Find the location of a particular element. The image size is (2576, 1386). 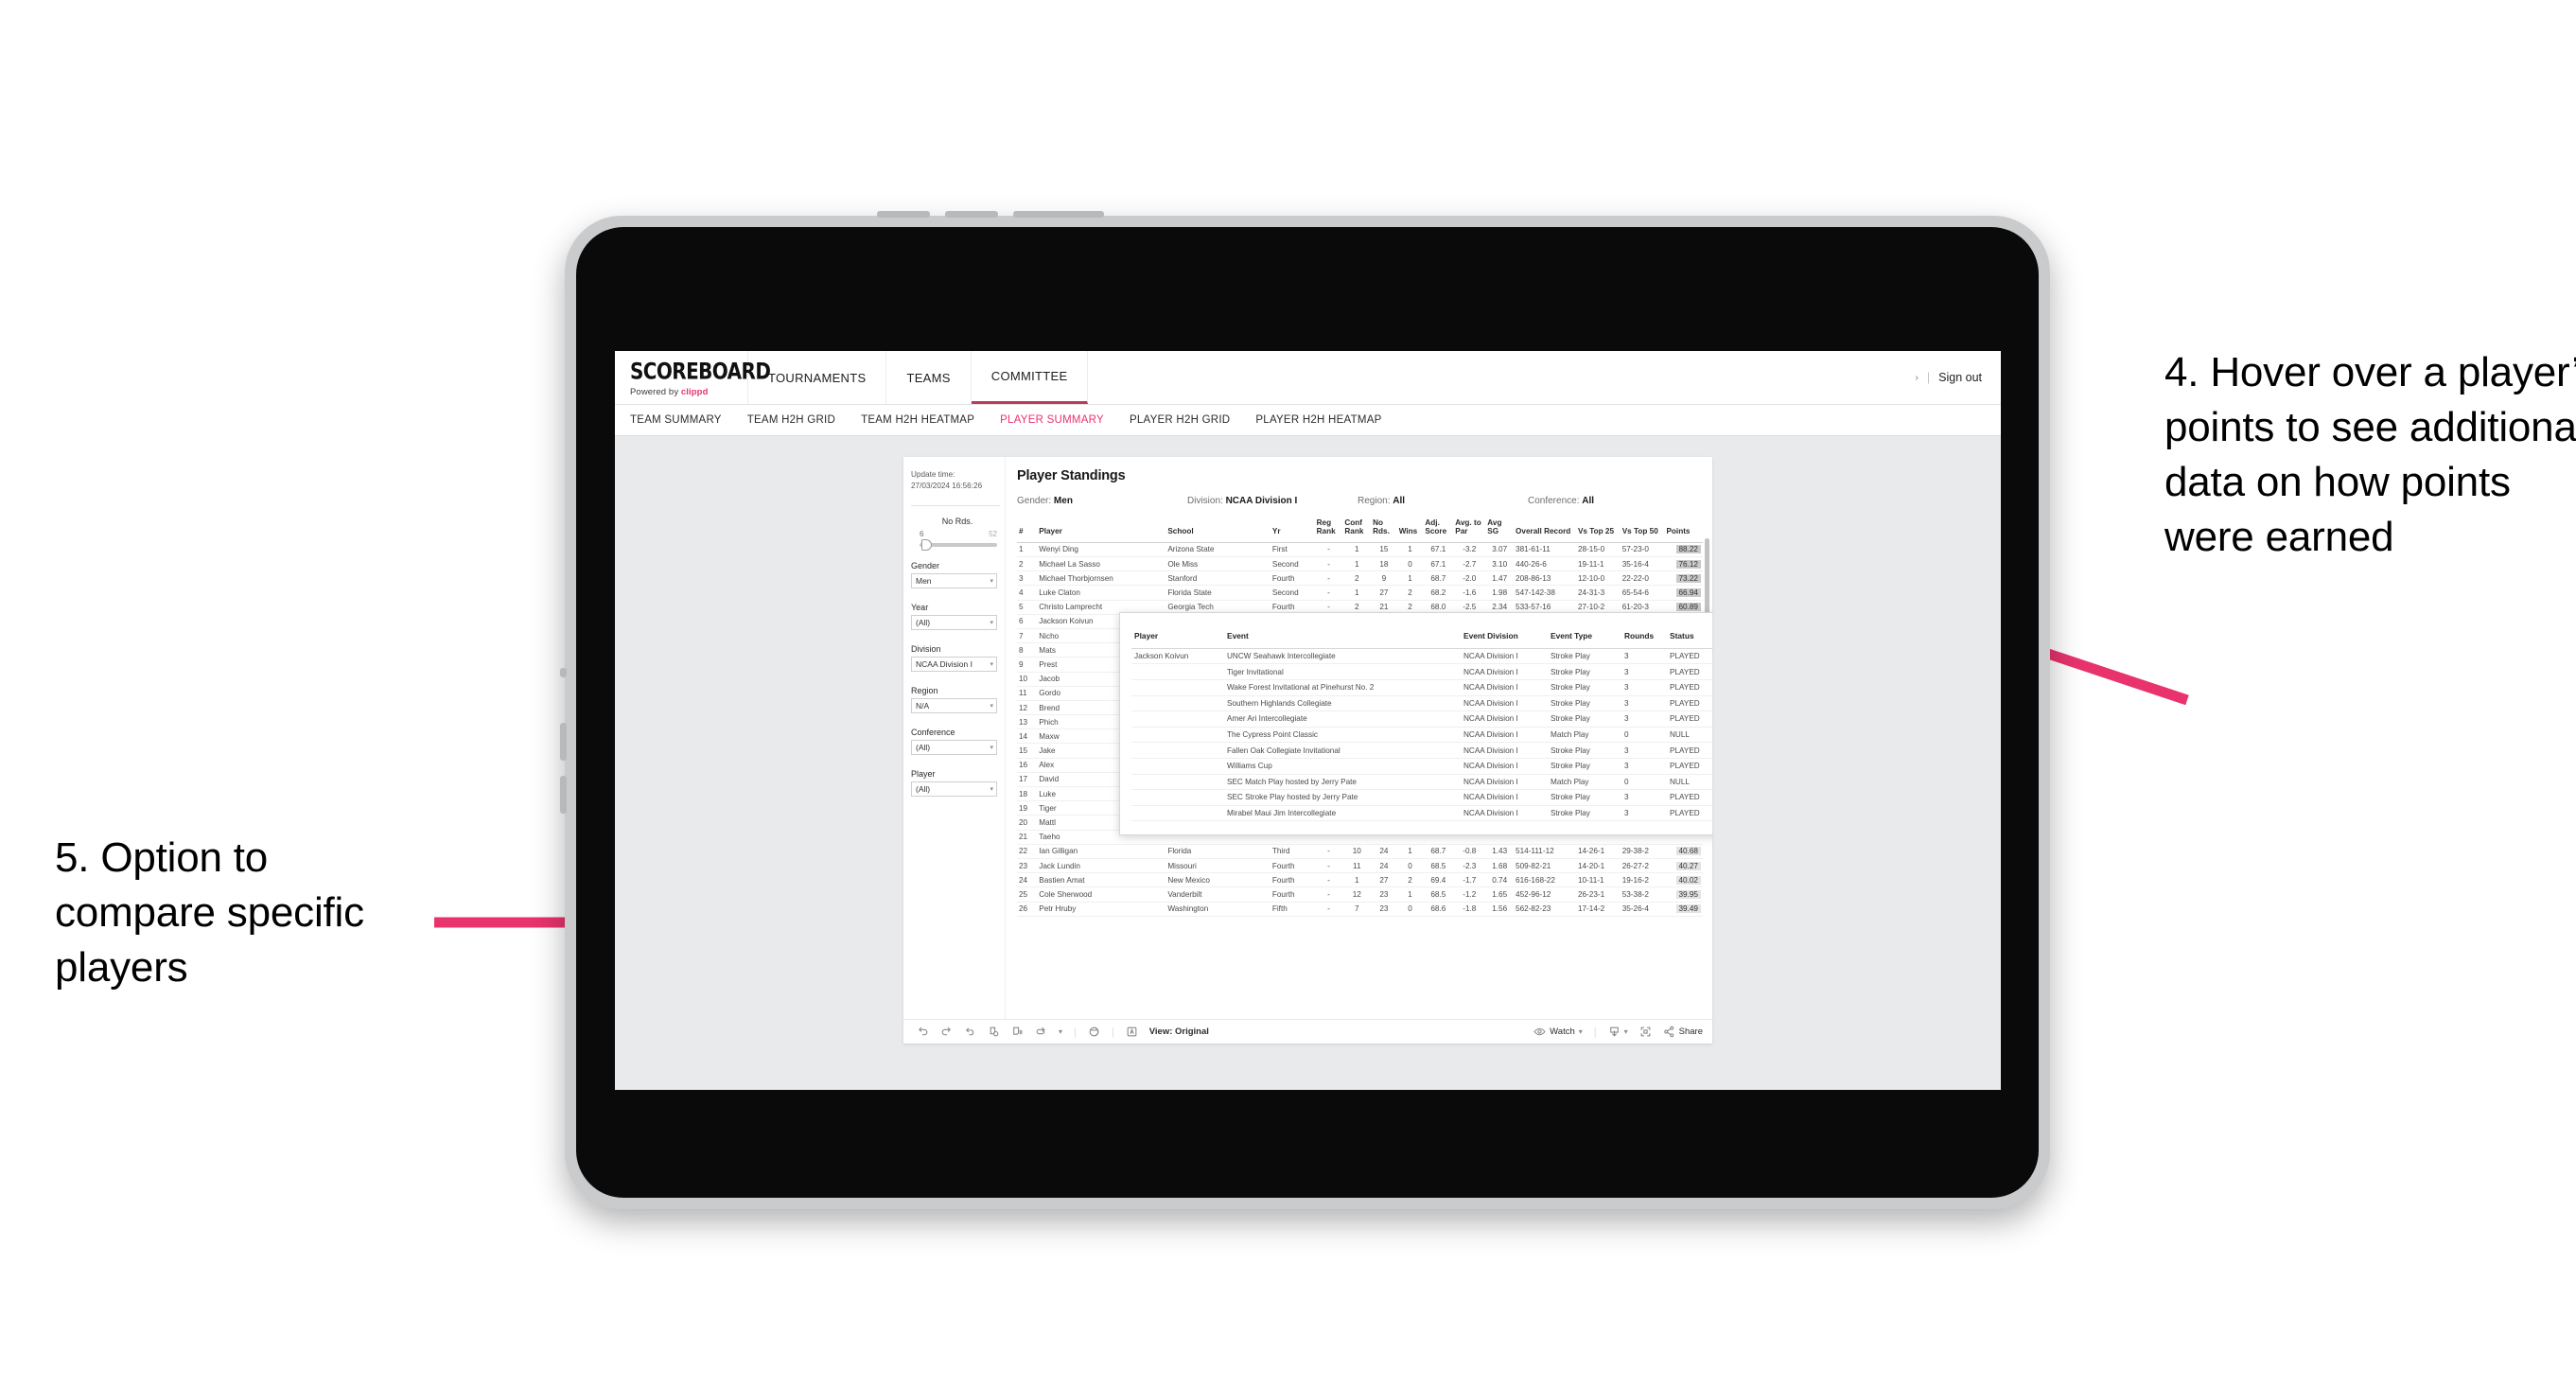

col-adj-score: Adj. Score is located at coordinates (1439, 530).